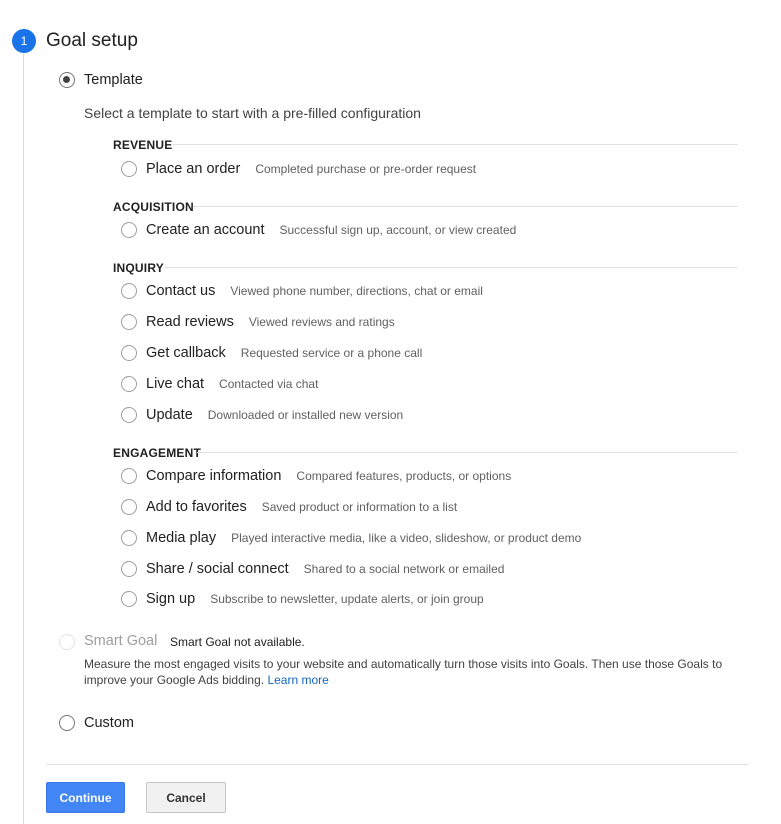  Describe the element at coordinates (305, 415) in the screenshot. I see `option-description: Downloaded or installed new version` at that location.